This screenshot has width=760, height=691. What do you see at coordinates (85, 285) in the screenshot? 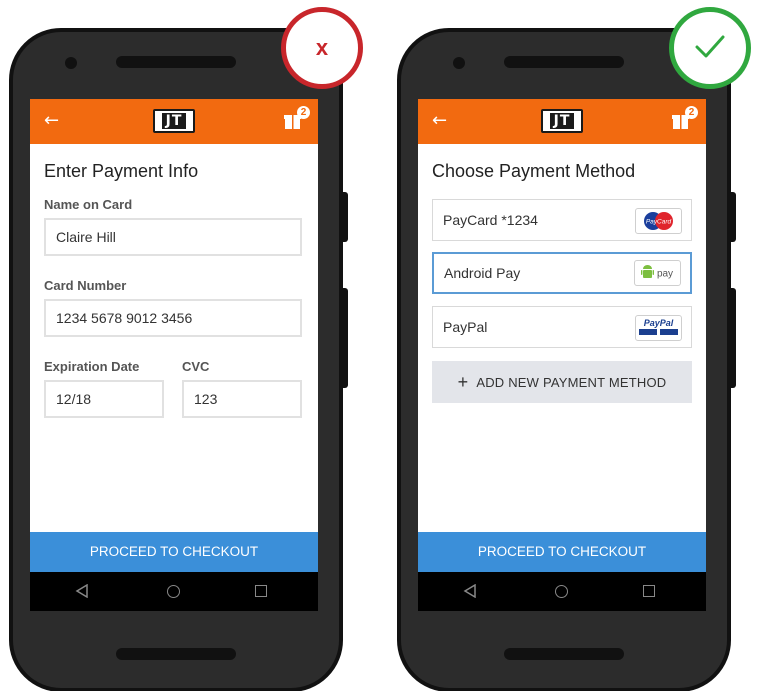
I see `card-number-label: Card Number` at bounding box center [85, 285].